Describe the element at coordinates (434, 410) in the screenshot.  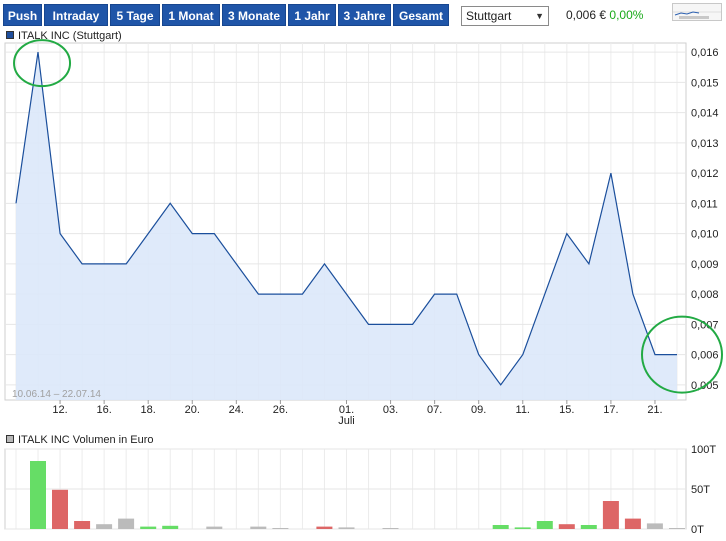
I see `price-x-tick-label: 07.` at that location.